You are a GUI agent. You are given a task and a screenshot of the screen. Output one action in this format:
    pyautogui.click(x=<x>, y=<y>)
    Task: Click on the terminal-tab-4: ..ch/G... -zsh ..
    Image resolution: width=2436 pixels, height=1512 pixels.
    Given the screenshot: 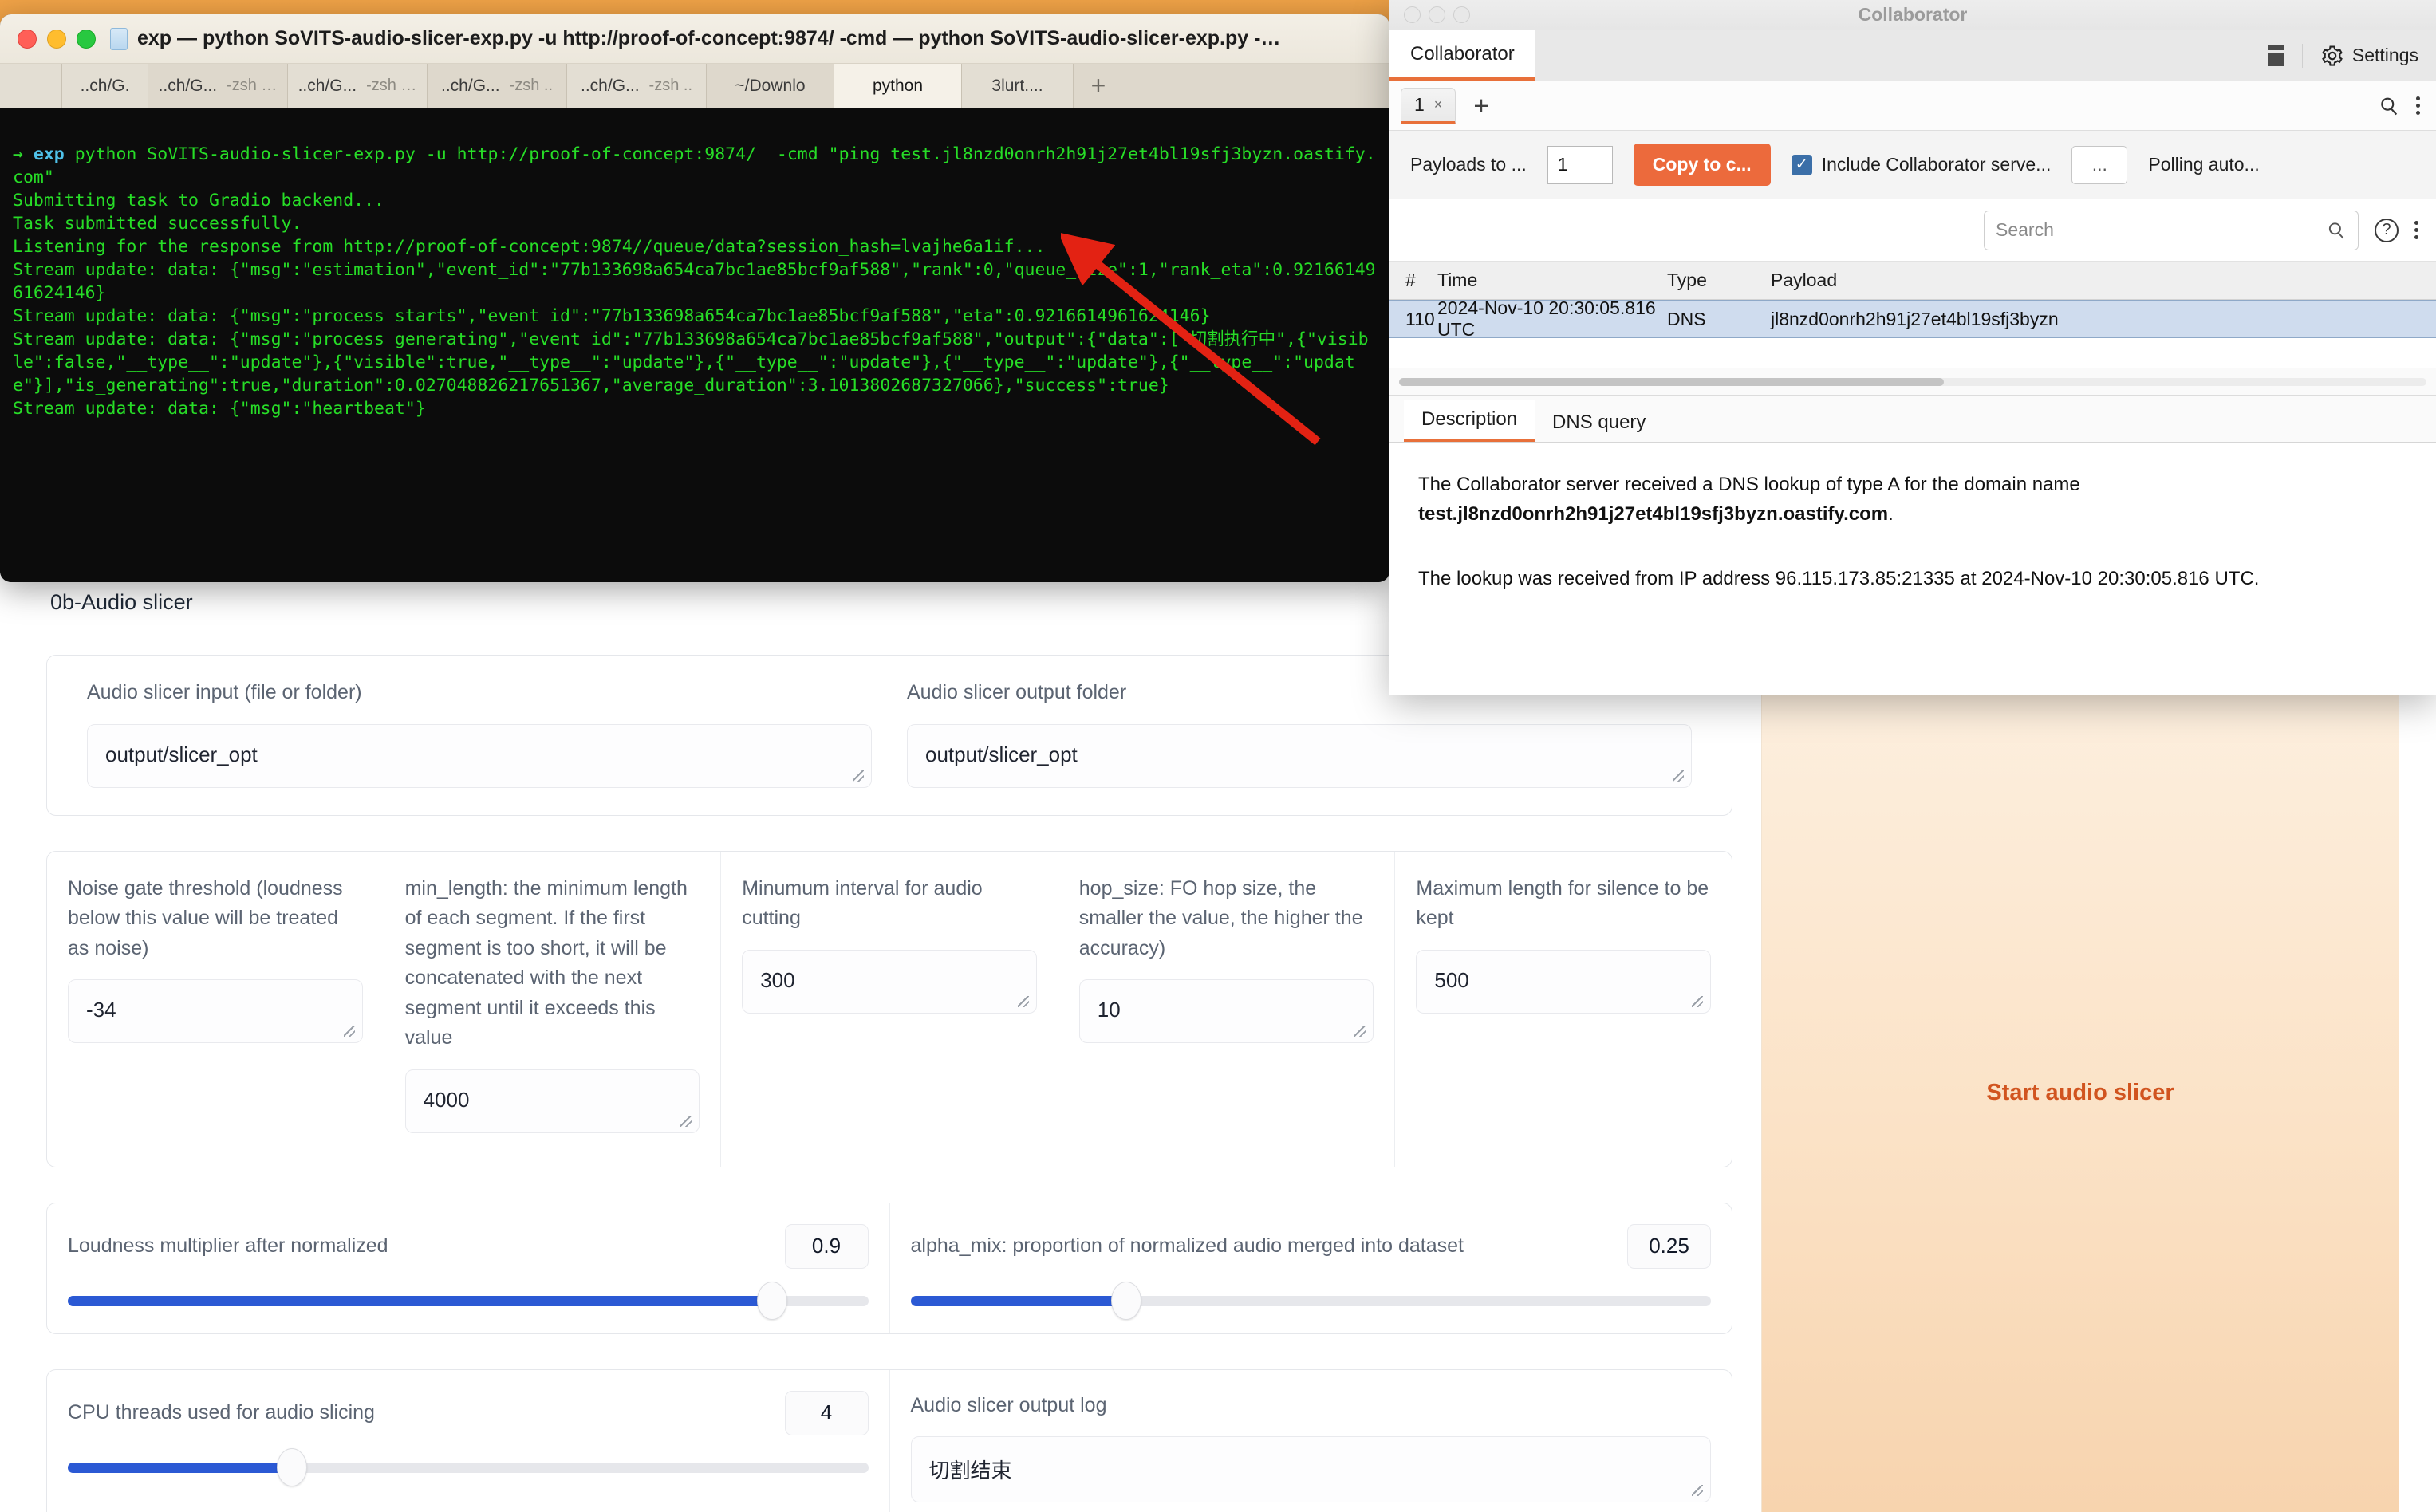 What is the action you would take?
    pyautogui.click(x=498, y=86)
    